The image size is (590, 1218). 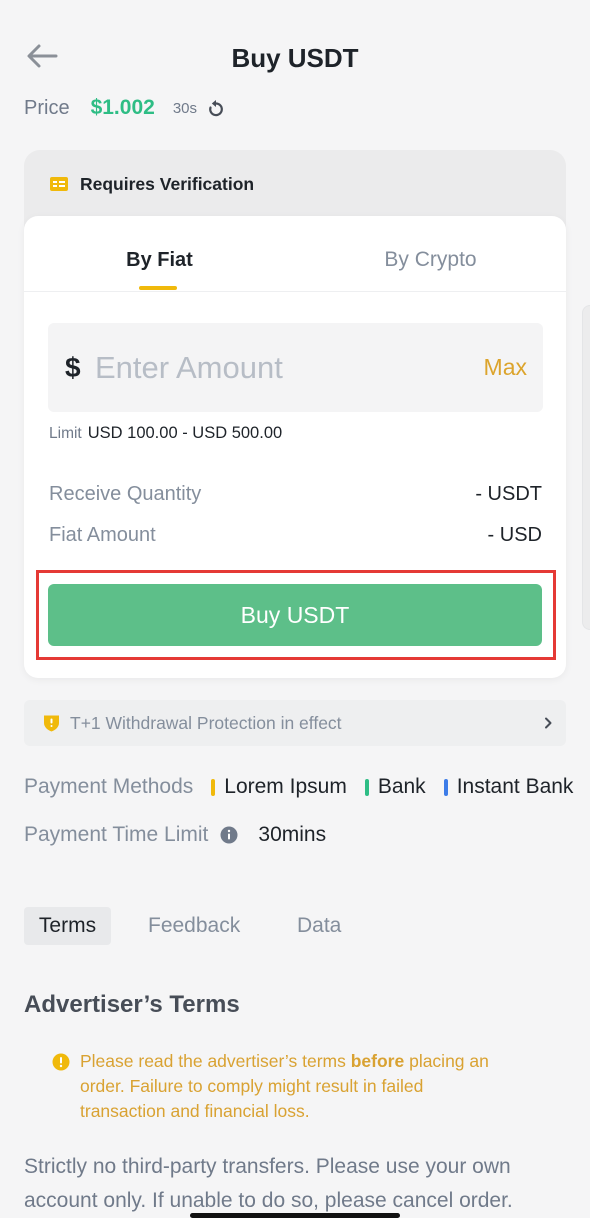 What do you see at coordinates (73, 367) in the screenshot?
I see `currency-symbol: $` at bounding box center [73, 367].